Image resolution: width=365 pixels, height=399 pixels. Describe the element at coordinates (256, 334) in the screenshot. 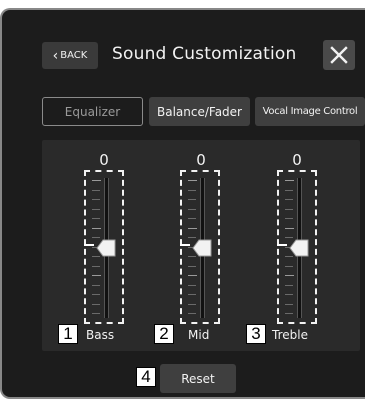

I see `callout-3: 3` at that location.